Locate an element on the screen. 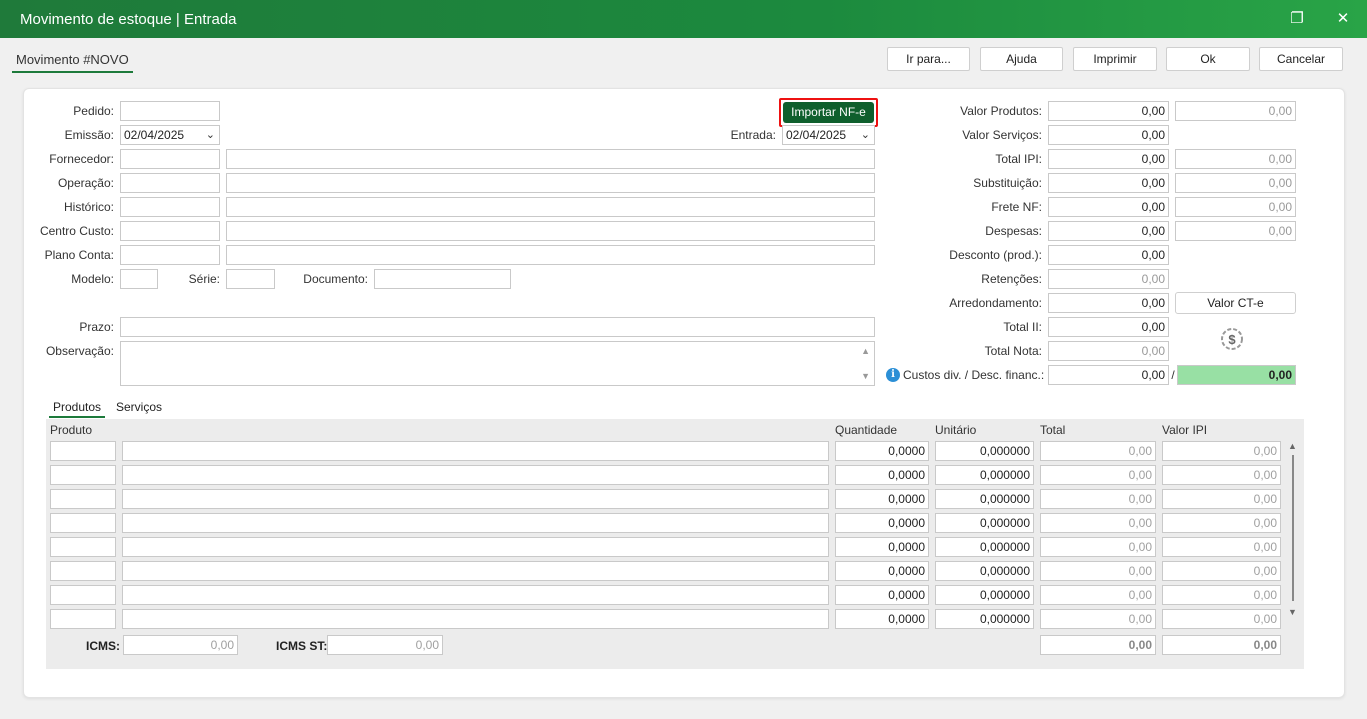 The width and height of the screenshot is (1367, 719). total-nota-input: 0,00 is located at coordinates (1108, 351).